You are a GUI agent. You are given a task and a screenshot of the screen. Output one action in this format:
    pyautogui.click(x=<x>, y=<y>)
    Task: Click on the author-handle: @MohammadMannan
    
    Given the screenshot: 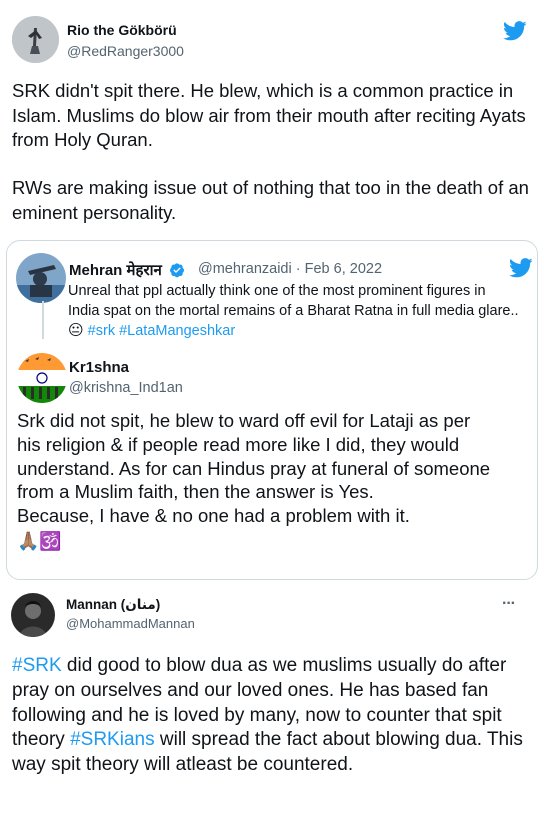 What is the action you would take?
    pyautogui.click(x=130, y=623)
    